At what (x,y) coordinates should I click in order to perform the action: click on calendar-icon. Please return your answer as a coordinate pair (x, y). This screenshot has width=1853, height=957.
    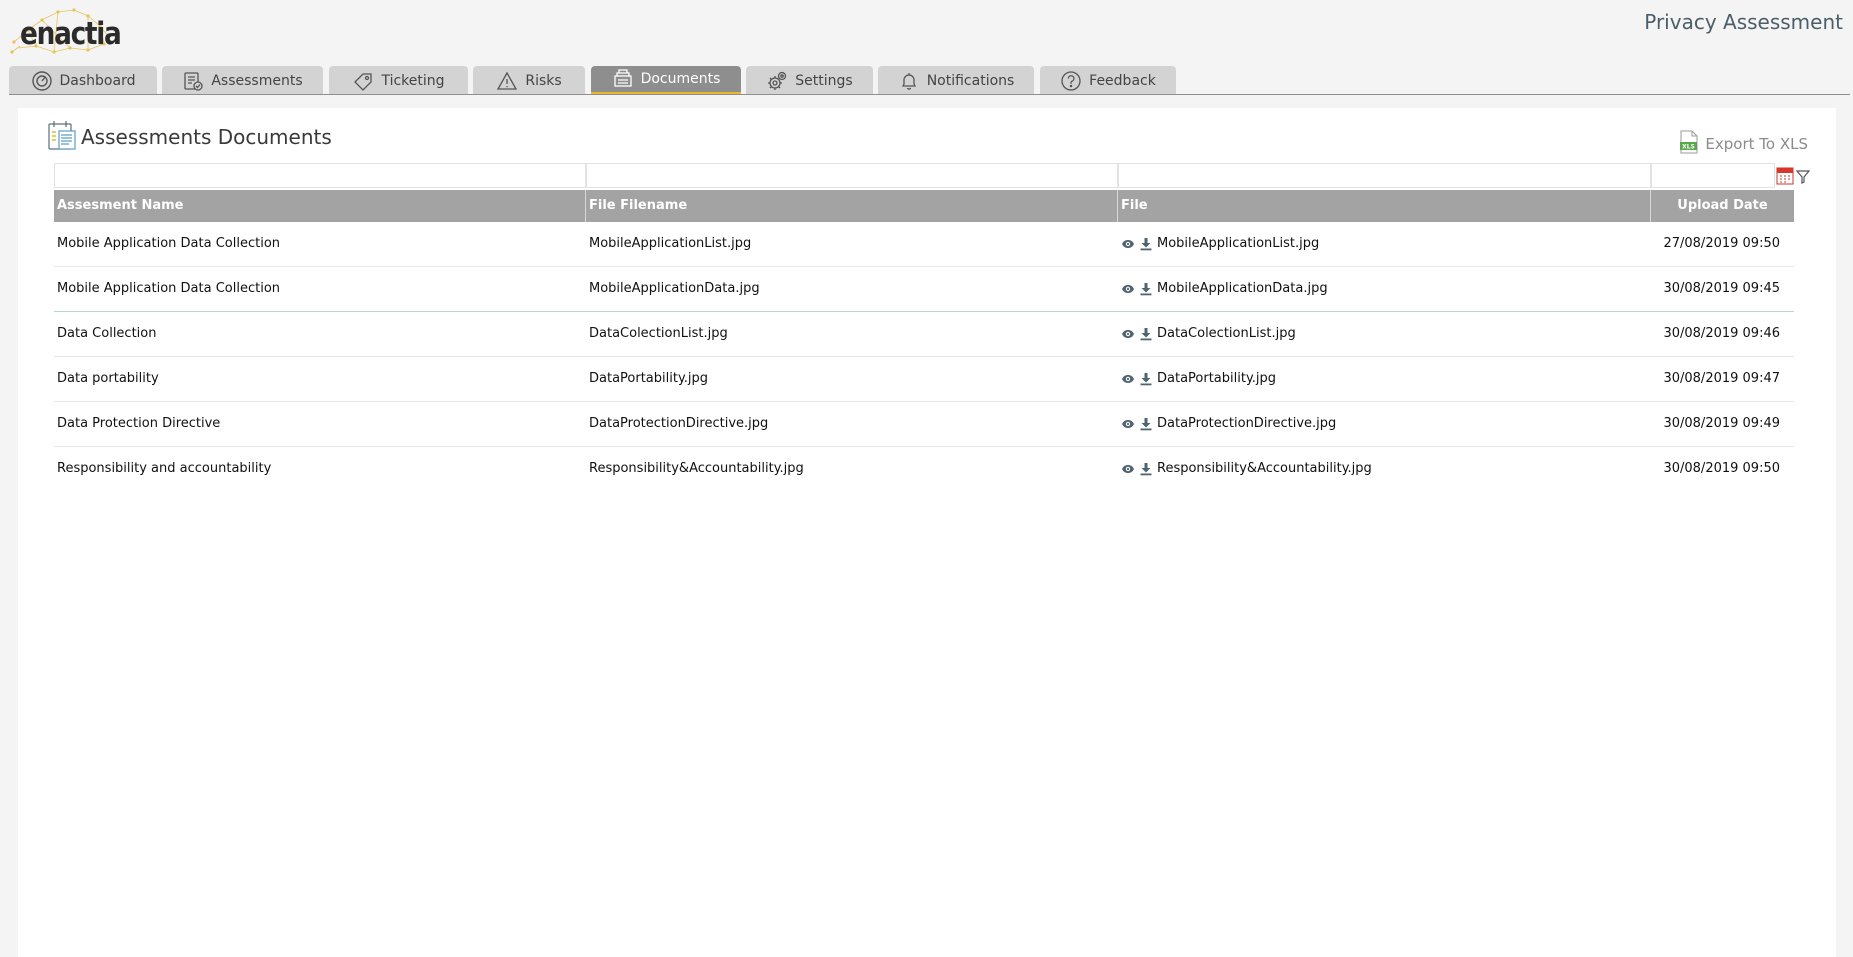
    Looking at the image, I should click on (1785, 175).